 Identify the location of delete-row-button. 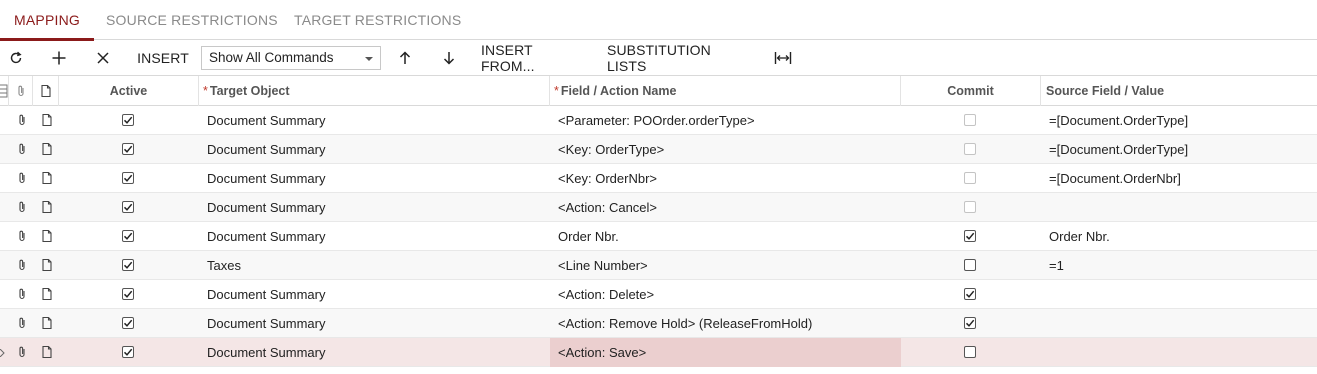
(103, 58).